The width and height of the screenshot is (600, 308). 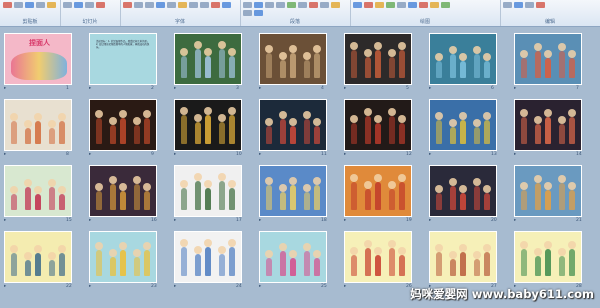 What do you see at coordinates (30, 22) in the screenshot?
I see `ribbon-group-label: 剪贴板` at bounding box center [30, 22].